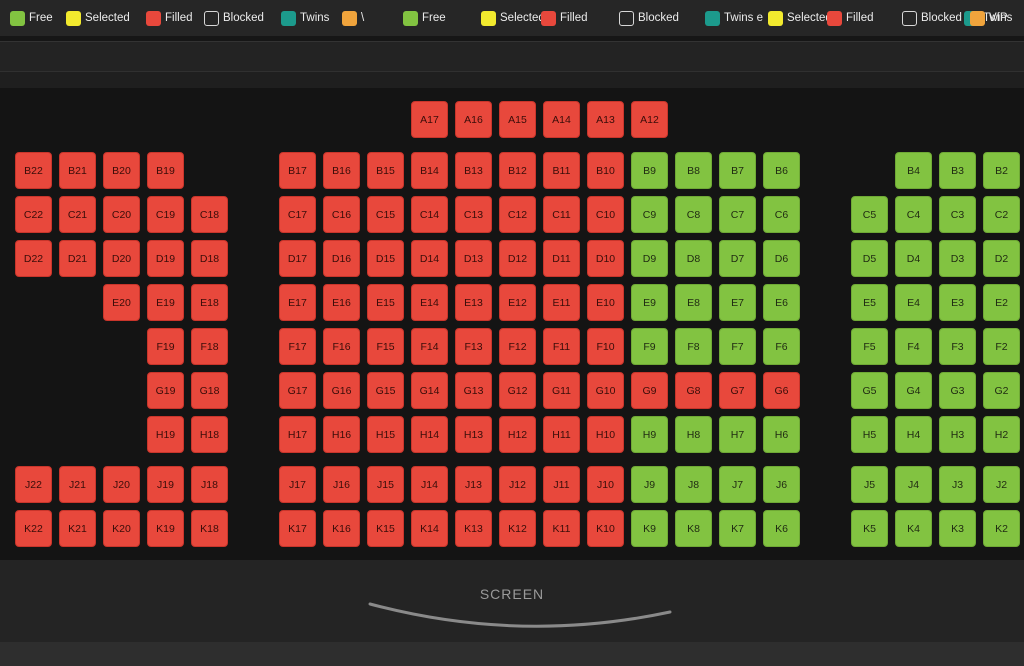 This screenshot has width=1024, height=666. I want to click on seat-c7: C7, so click(737, 214).